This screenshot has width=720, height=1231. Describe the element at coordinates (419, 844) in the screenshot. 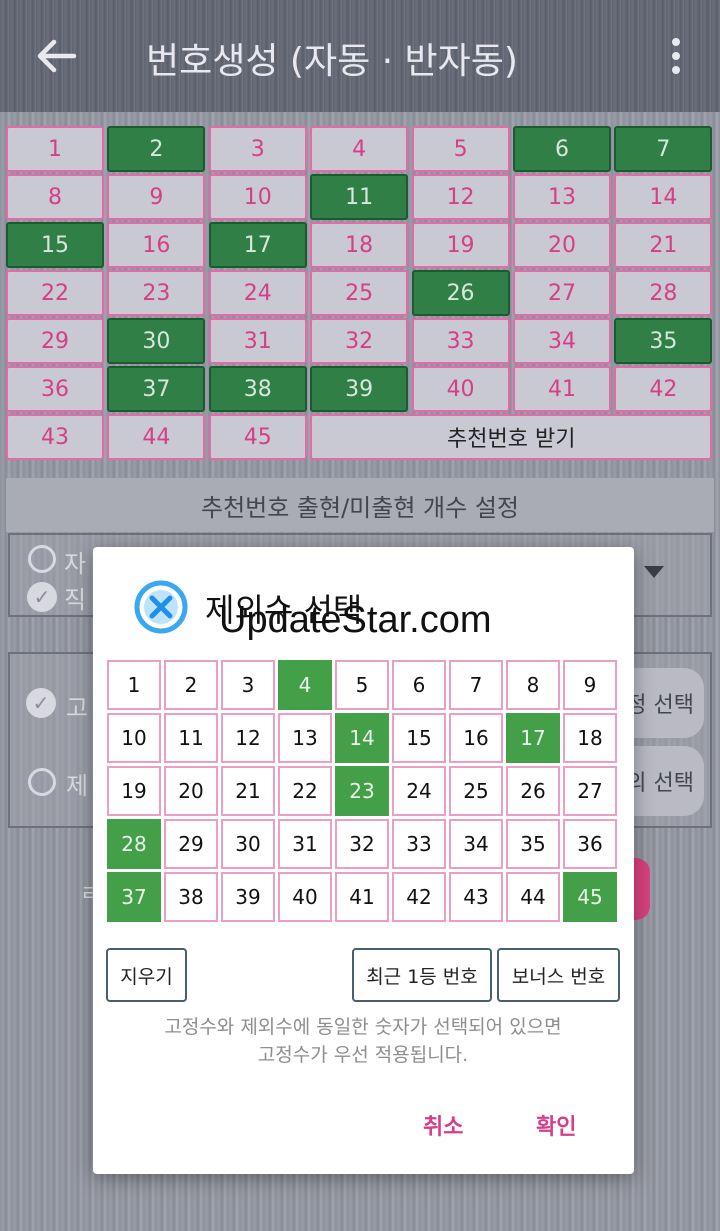

I see `exclude-number-cell: 33` at that location.